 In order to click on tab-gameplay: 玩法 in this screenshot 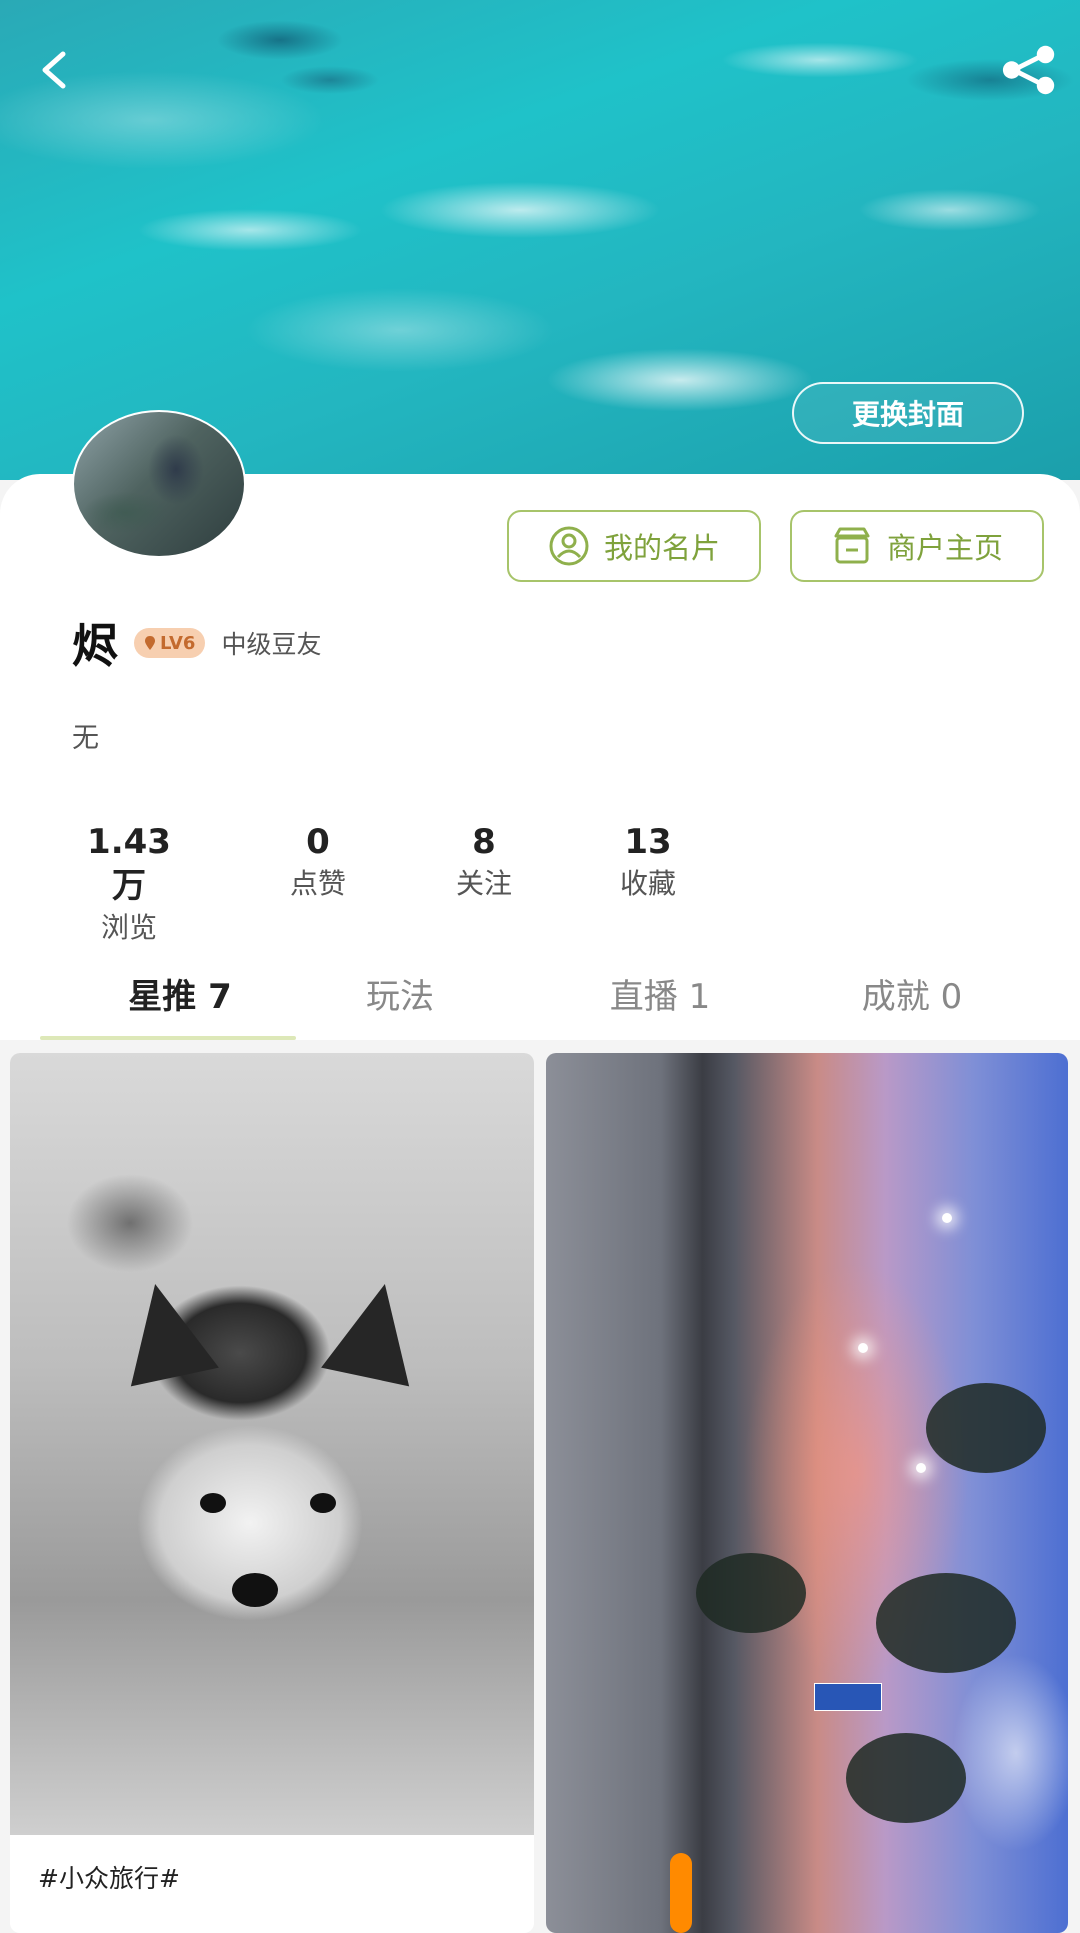, I will do `click(400, 997)`.